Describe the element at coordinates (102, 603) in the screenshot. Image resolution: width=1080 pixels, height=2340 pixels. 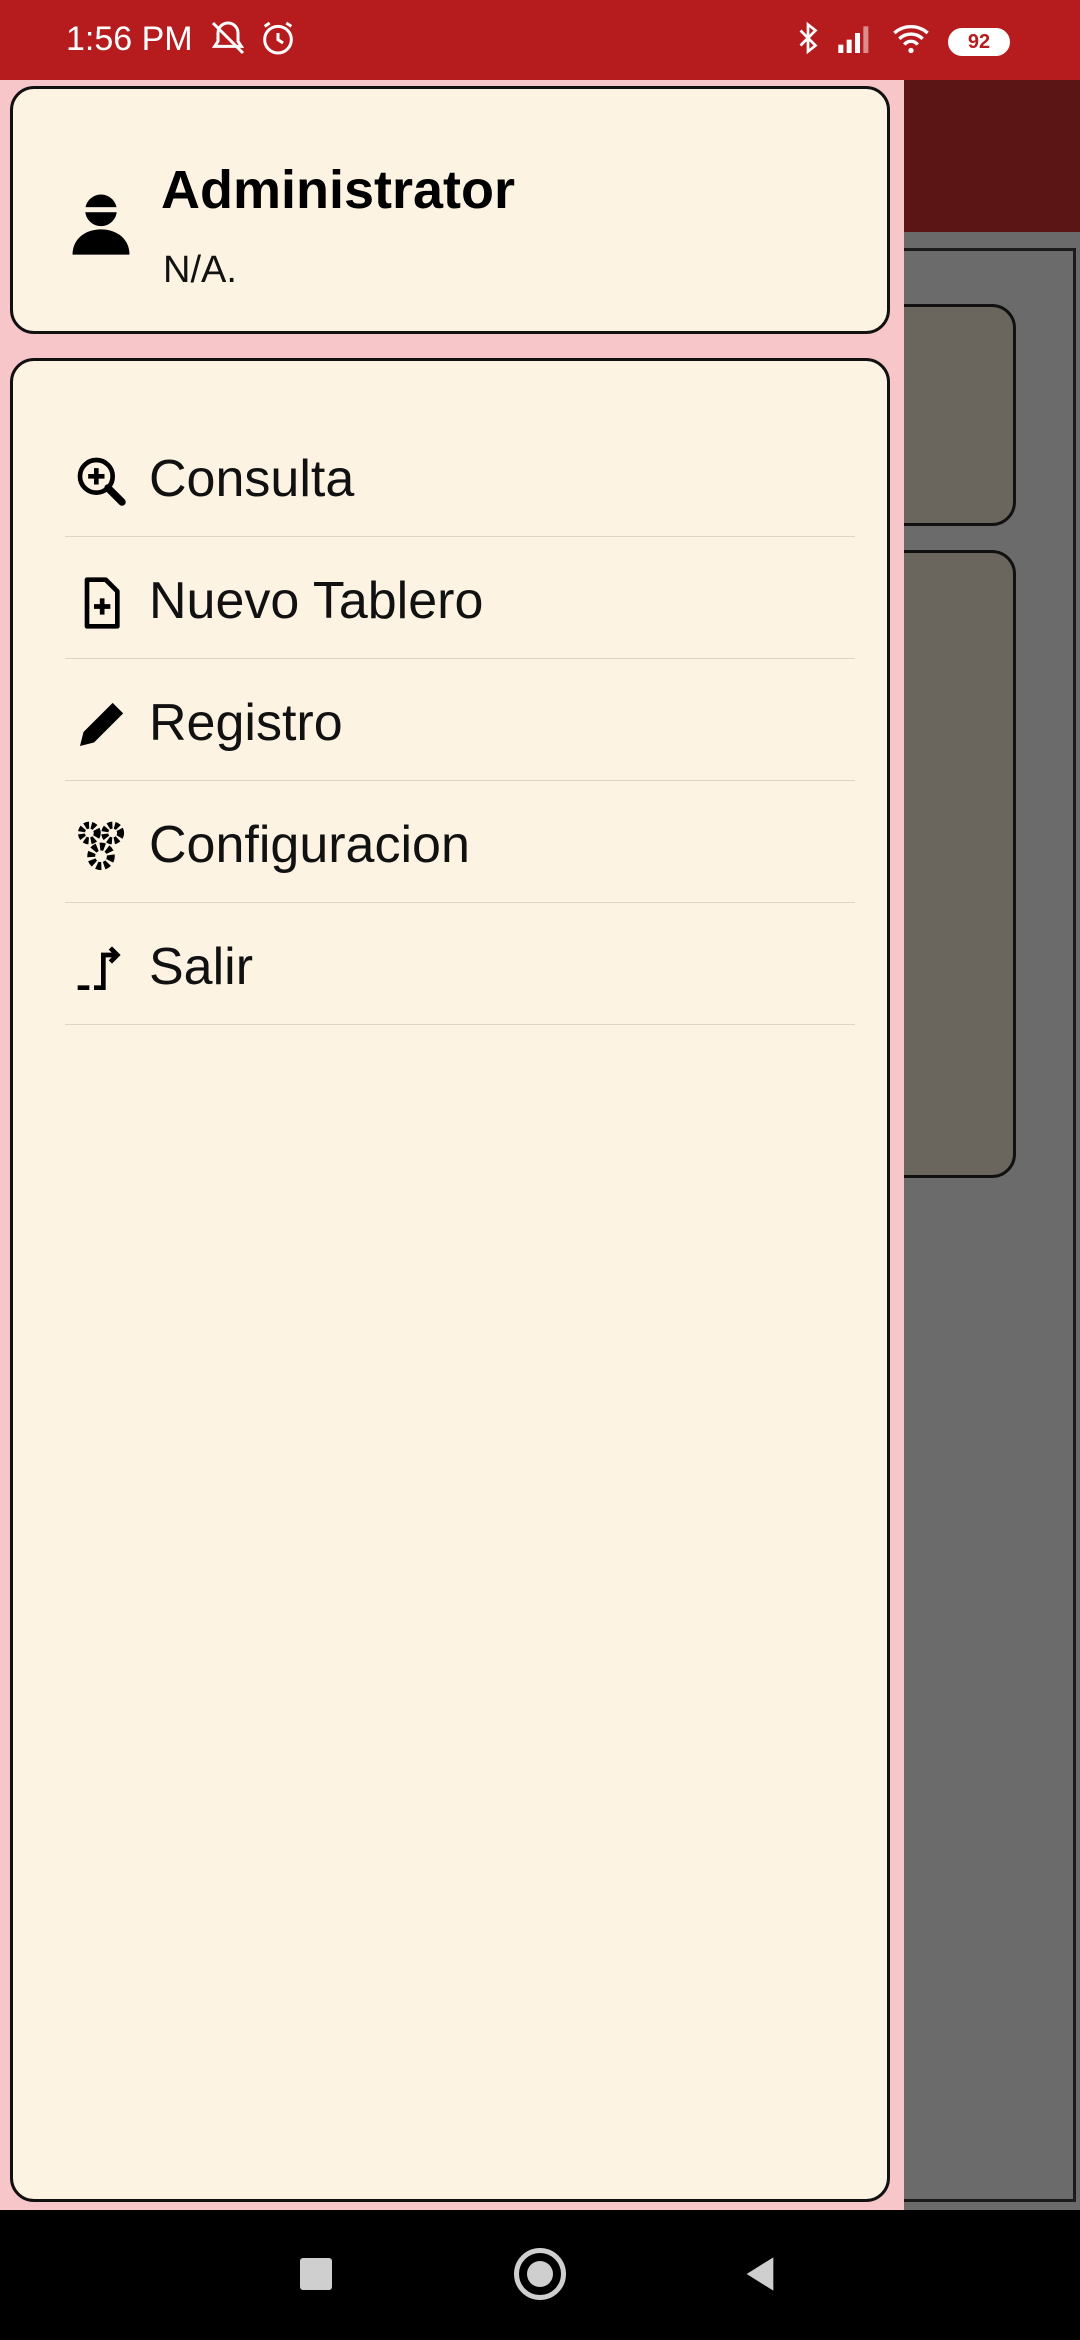
I see `file-add-icon` at that location.